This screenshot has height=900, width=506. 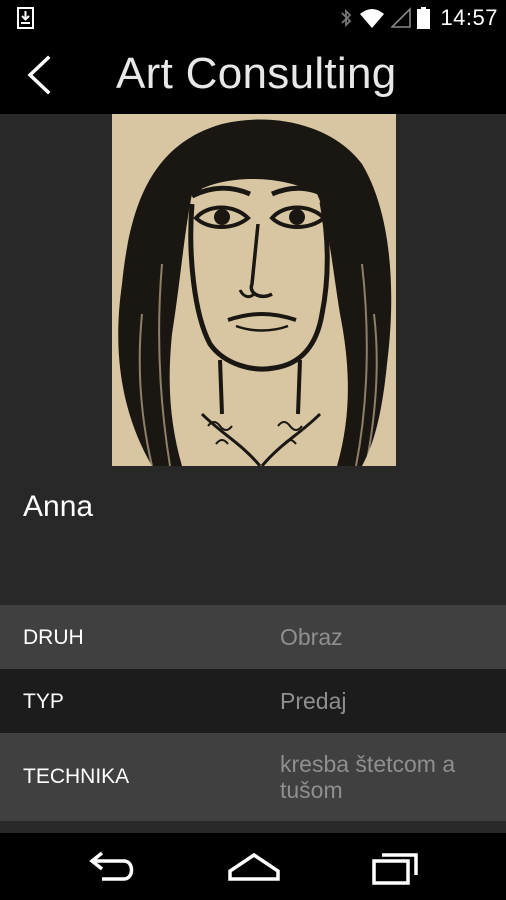 I want to click on recents-icon, so click(x=395, y=867).